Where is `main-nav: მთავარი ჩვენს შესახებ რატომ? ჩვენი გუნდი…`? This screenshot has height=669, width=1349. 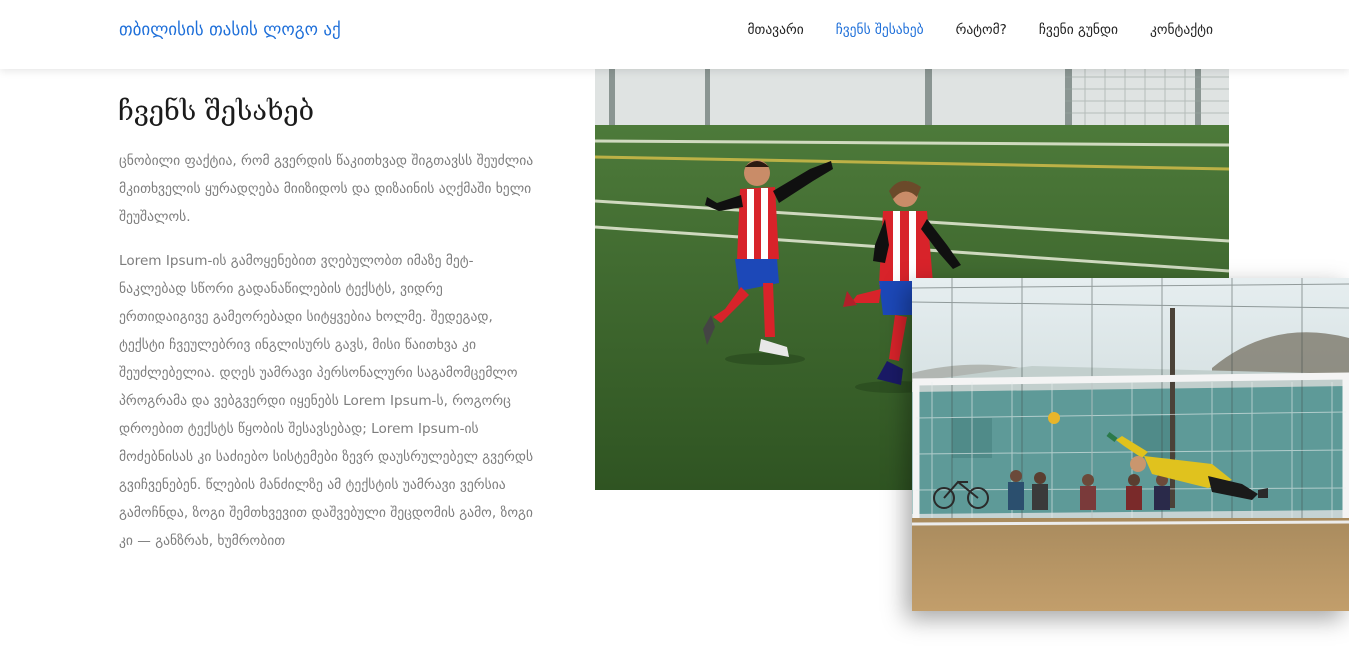 main-nav: მთავარი ჩვენს შესახებ რატომ? ჩვენი გუნდი… is located at coordinates (964, 30).